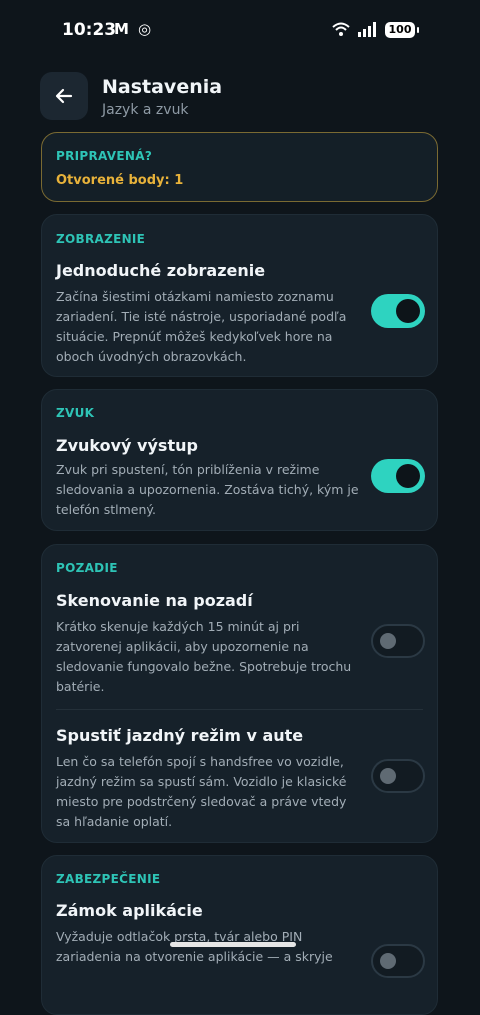 The image size is (480, 1015). I want to click on open-items-status: Otvorené body: 1, so click(120, 180).